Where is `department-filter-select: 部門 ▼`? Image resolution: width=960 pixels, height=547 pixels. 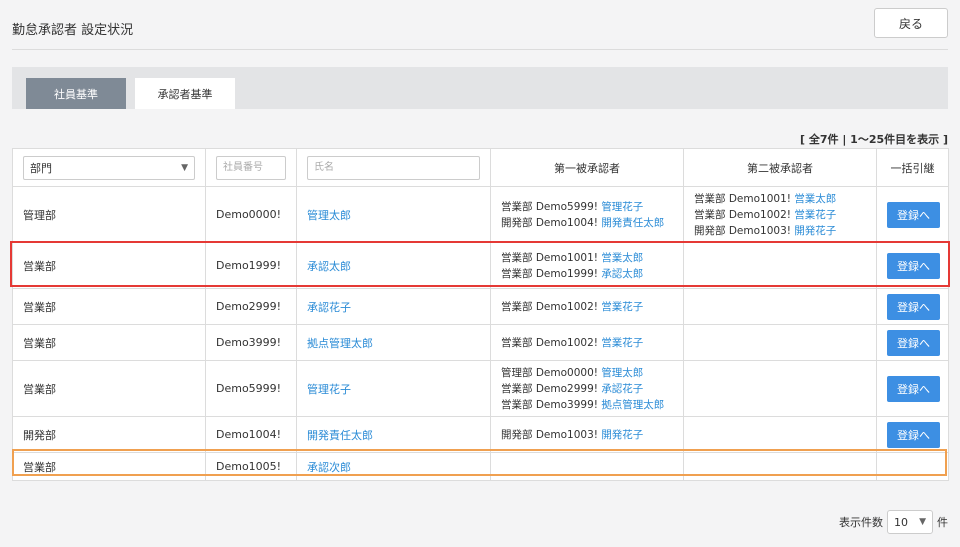
department-filter-select: 部門 ▼ is located at coordinates (109, 167).